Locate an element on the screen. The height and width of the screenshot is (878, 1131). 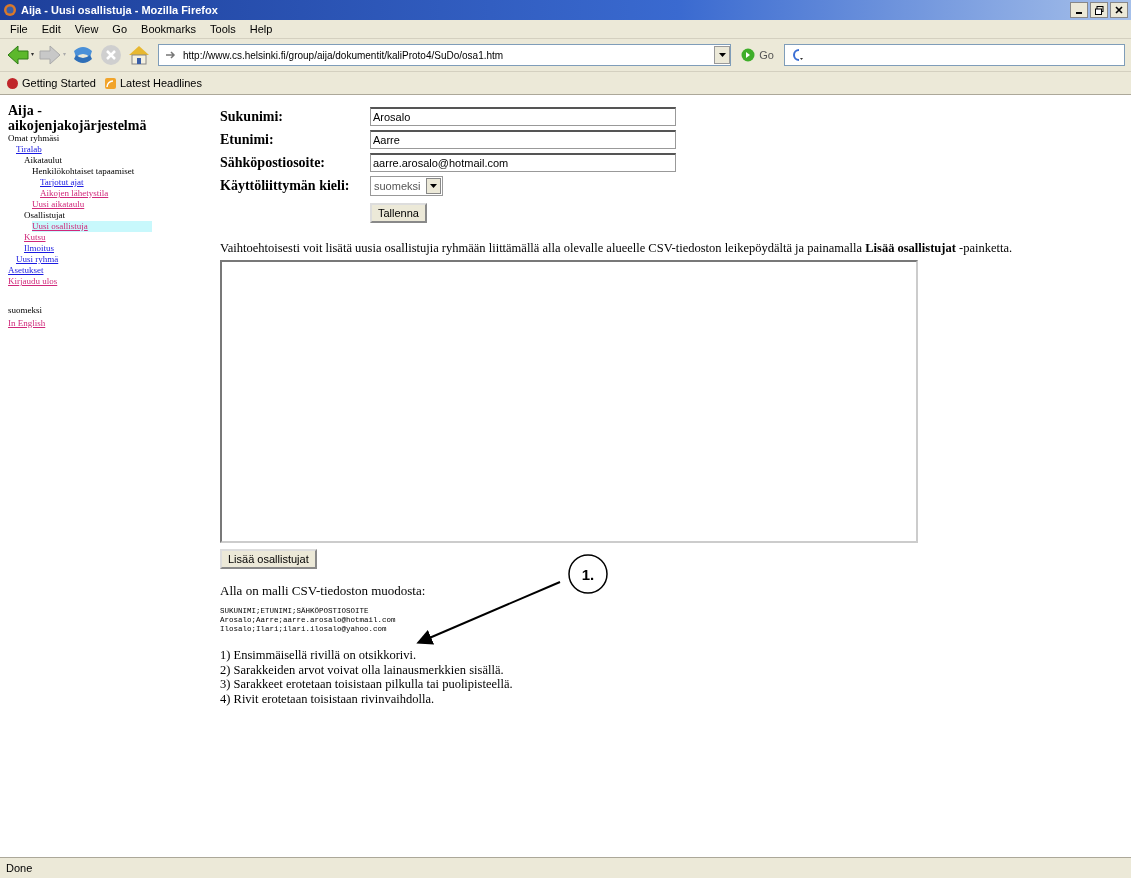
address-field: http://www.cs.helsinki.fi/group/aija/dokumentit/kaliProto4/SuDo/osa1.htm is located at coordinates (445, 55).